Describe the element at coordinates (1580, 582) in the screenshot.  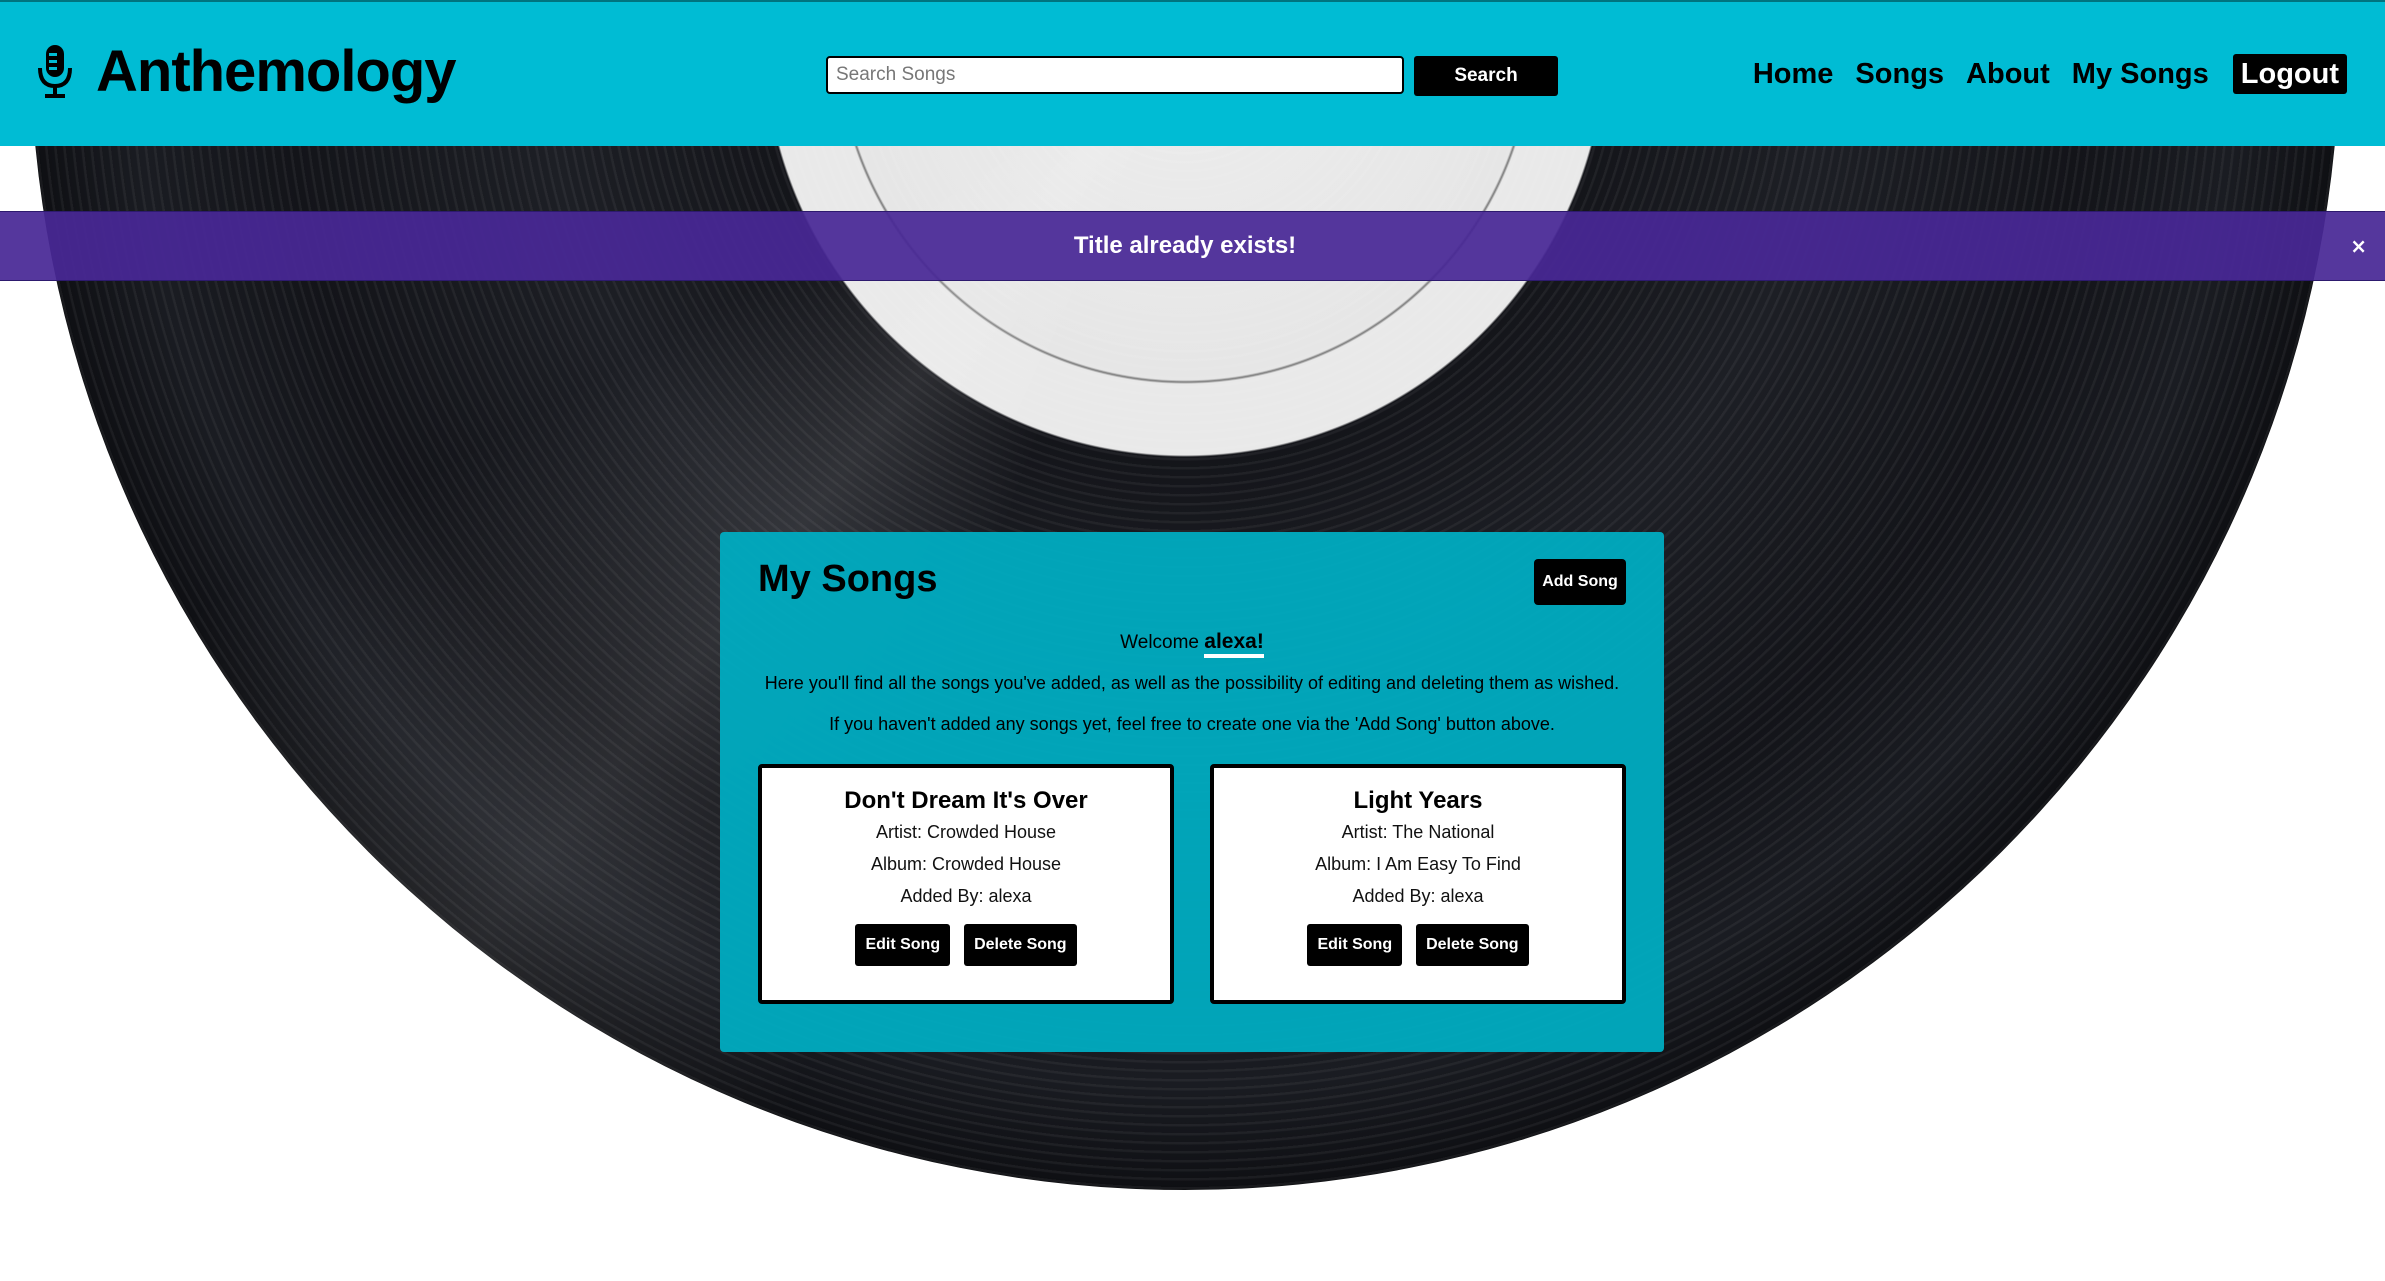
I see `add-song-button: Add Song` at that location.